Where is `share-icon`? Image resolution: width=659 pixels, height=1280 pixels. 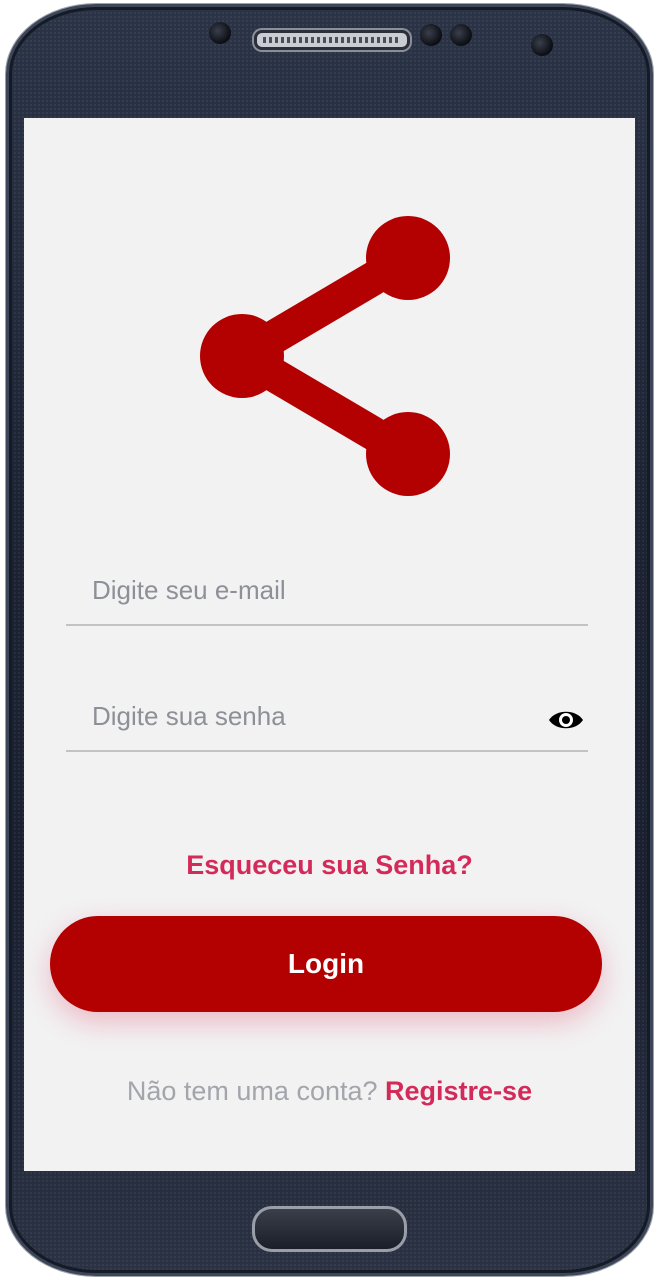
share-icon is located at coordinates (325, 356).